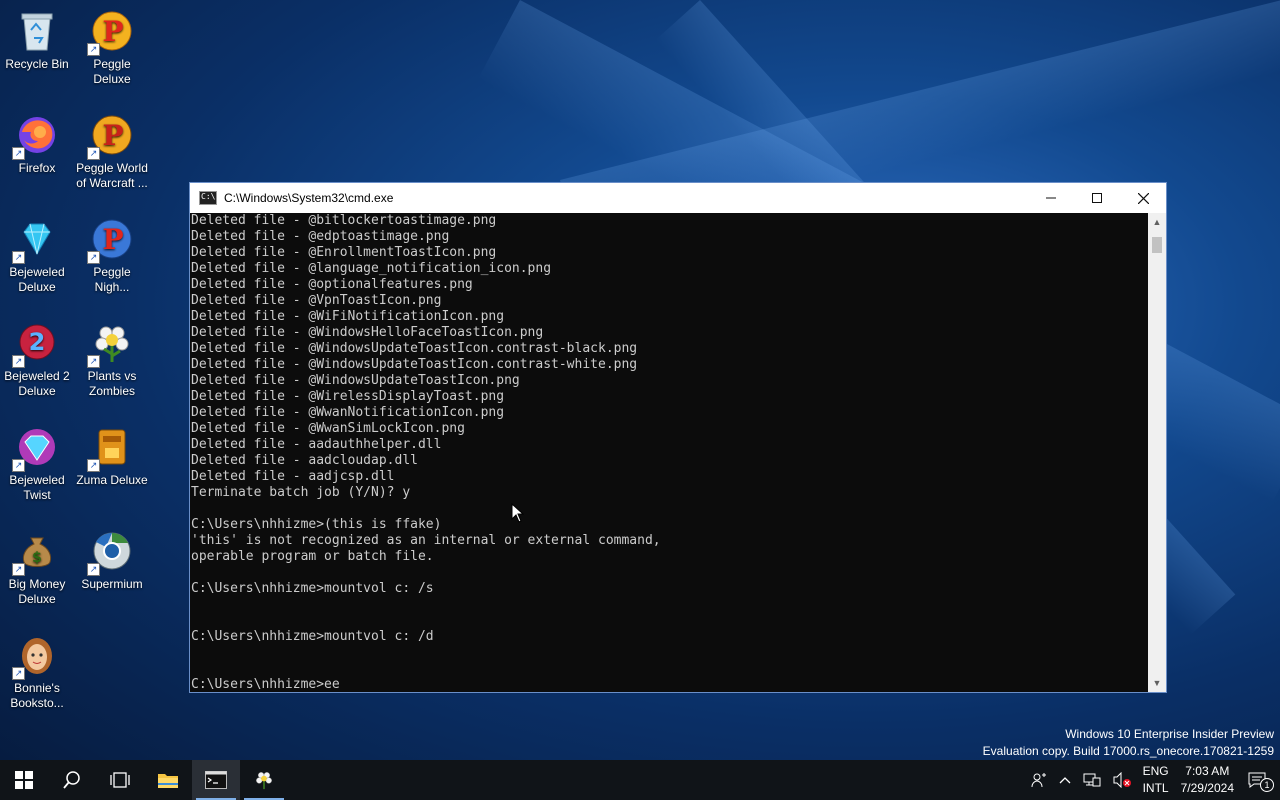  Describe the element at coordinates (518, 513) in the screenshot. I see `mouse-cursor-icon` at that location.